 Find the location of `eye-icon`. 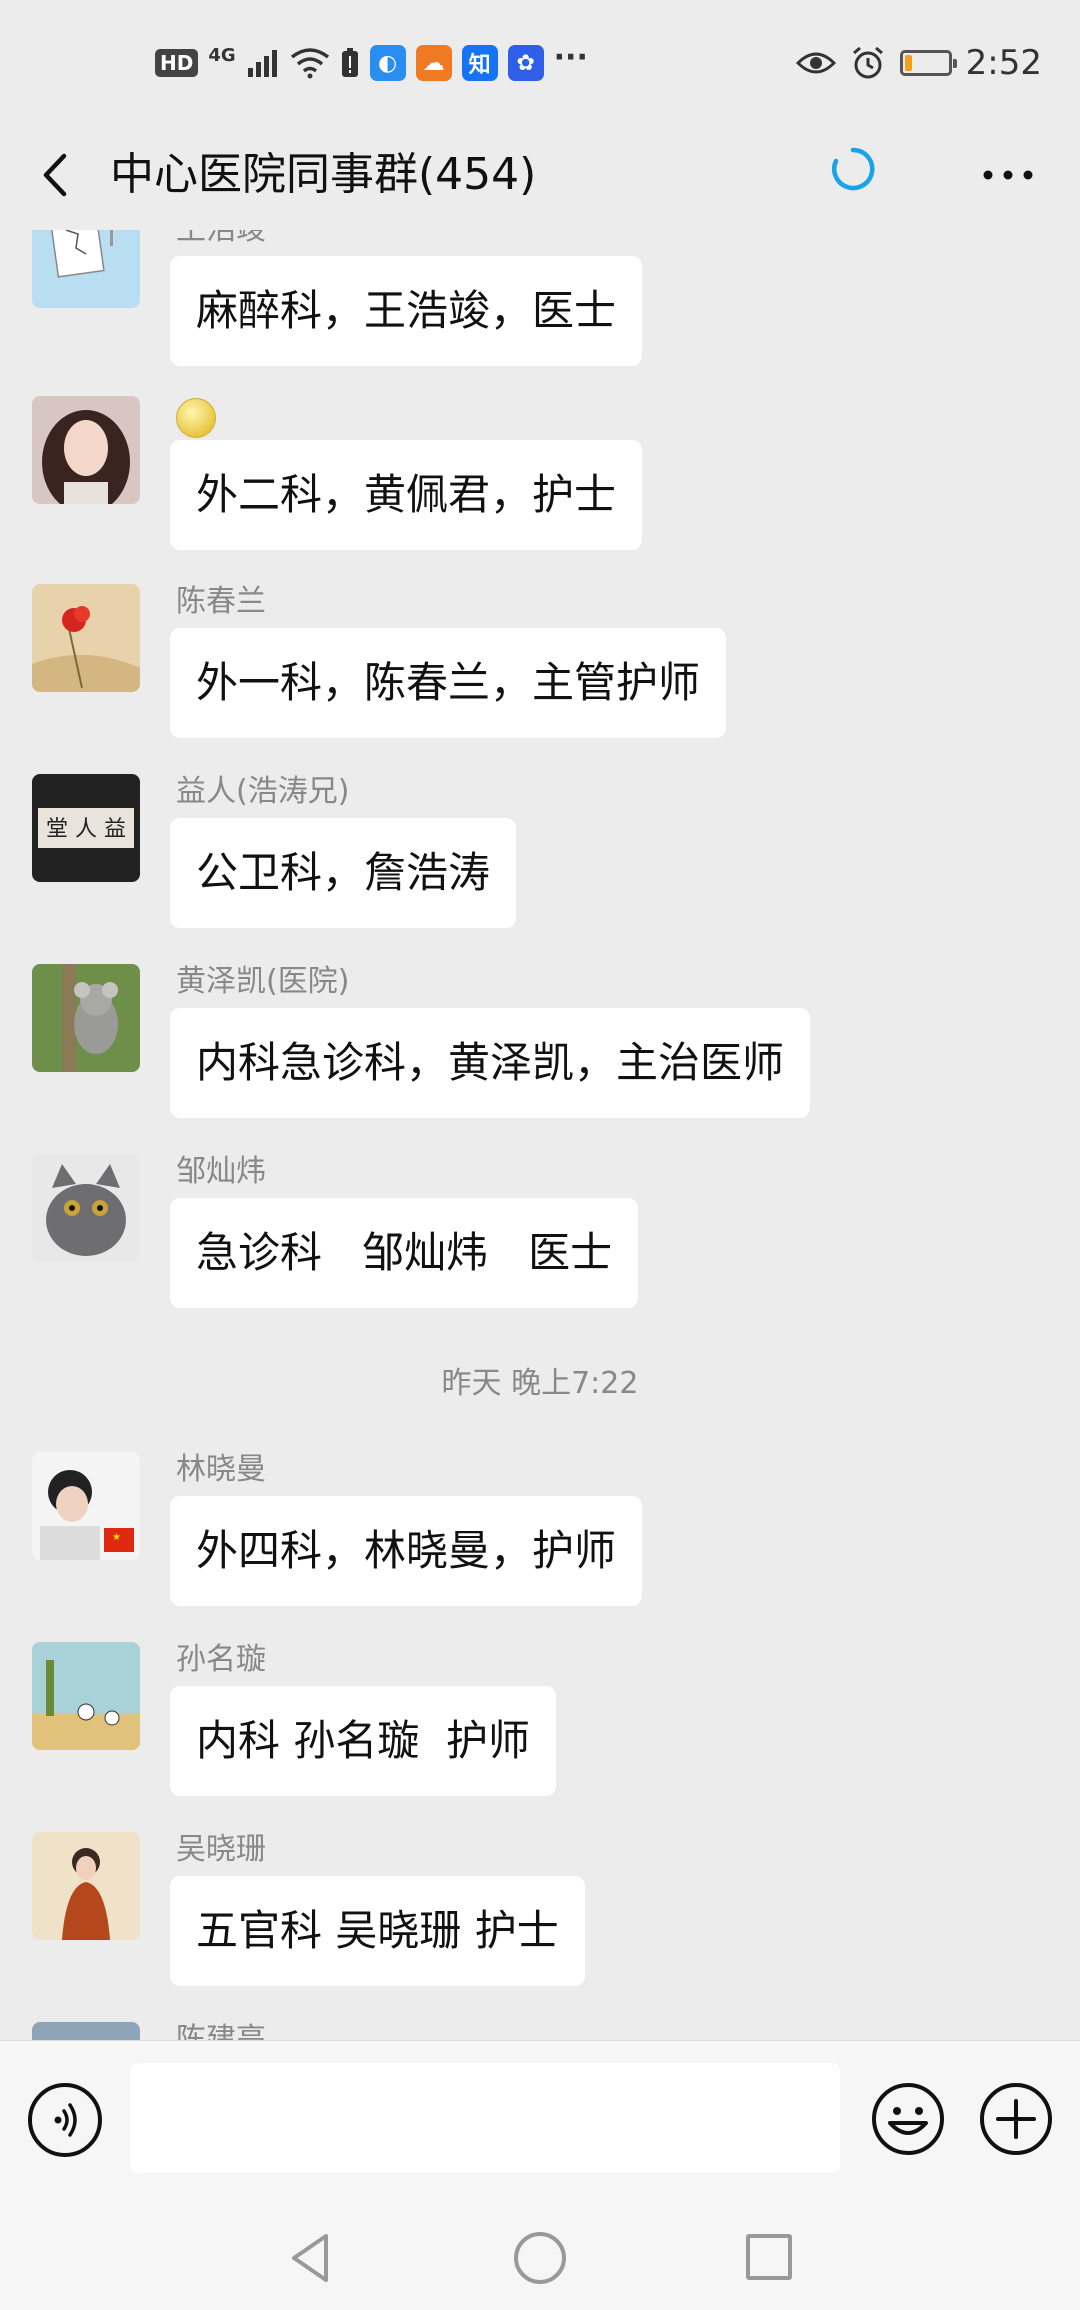

eye-icon is located at coordinates (815, 63).